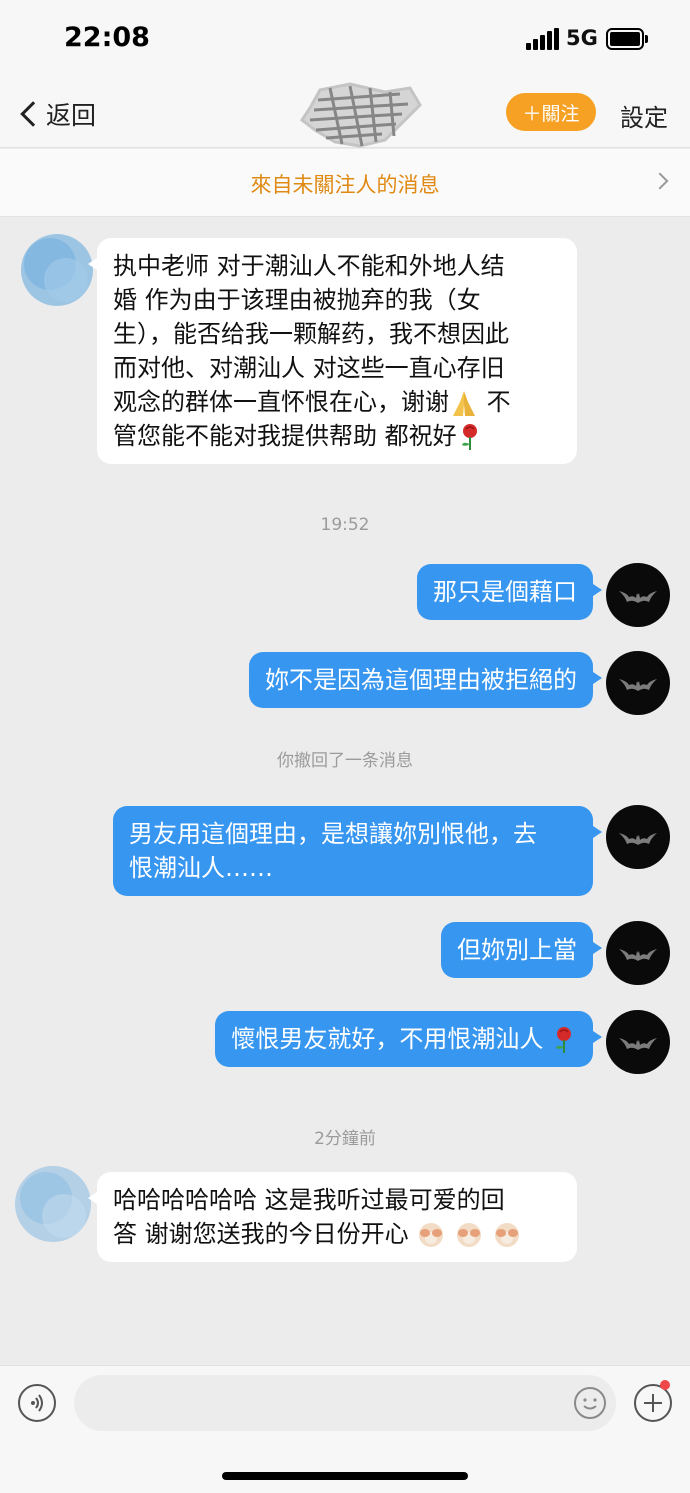 The width and height of the screenshot is (690, 1493). Describe the element at coordinates (33, 114) in the screenshot. I see `chevron-left-icon` at that location.